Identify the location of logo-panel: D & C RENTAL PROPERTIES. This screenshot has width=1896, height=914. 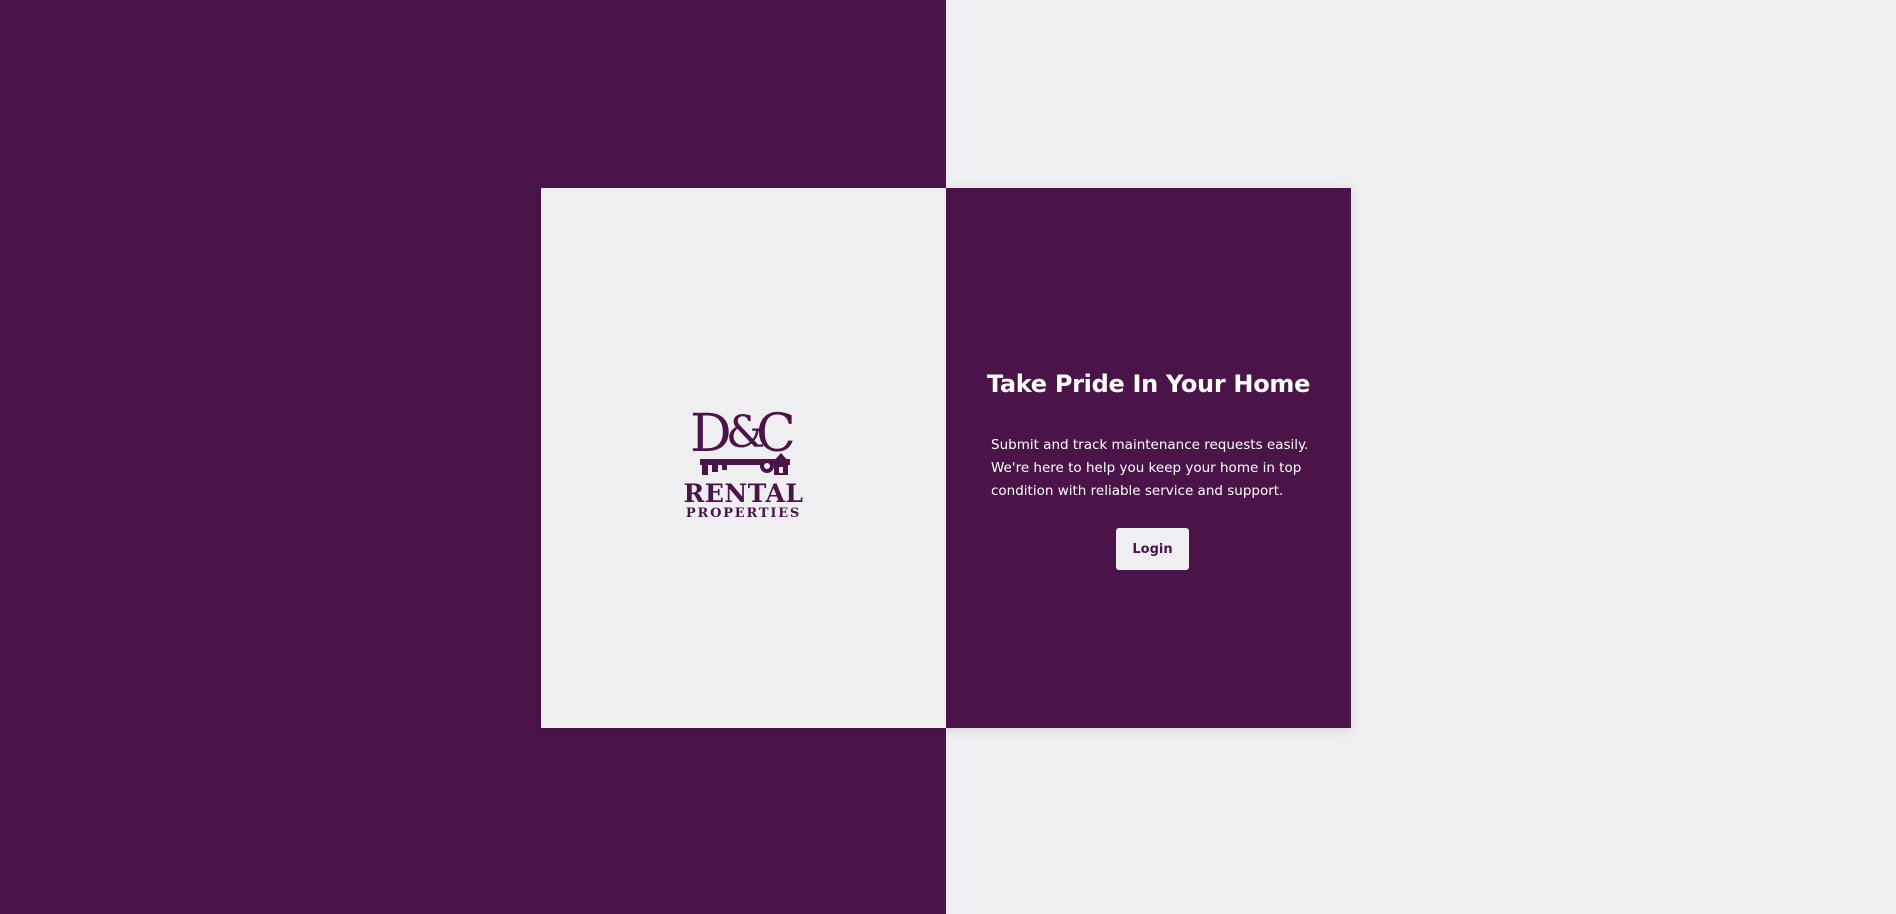
(743, 458).